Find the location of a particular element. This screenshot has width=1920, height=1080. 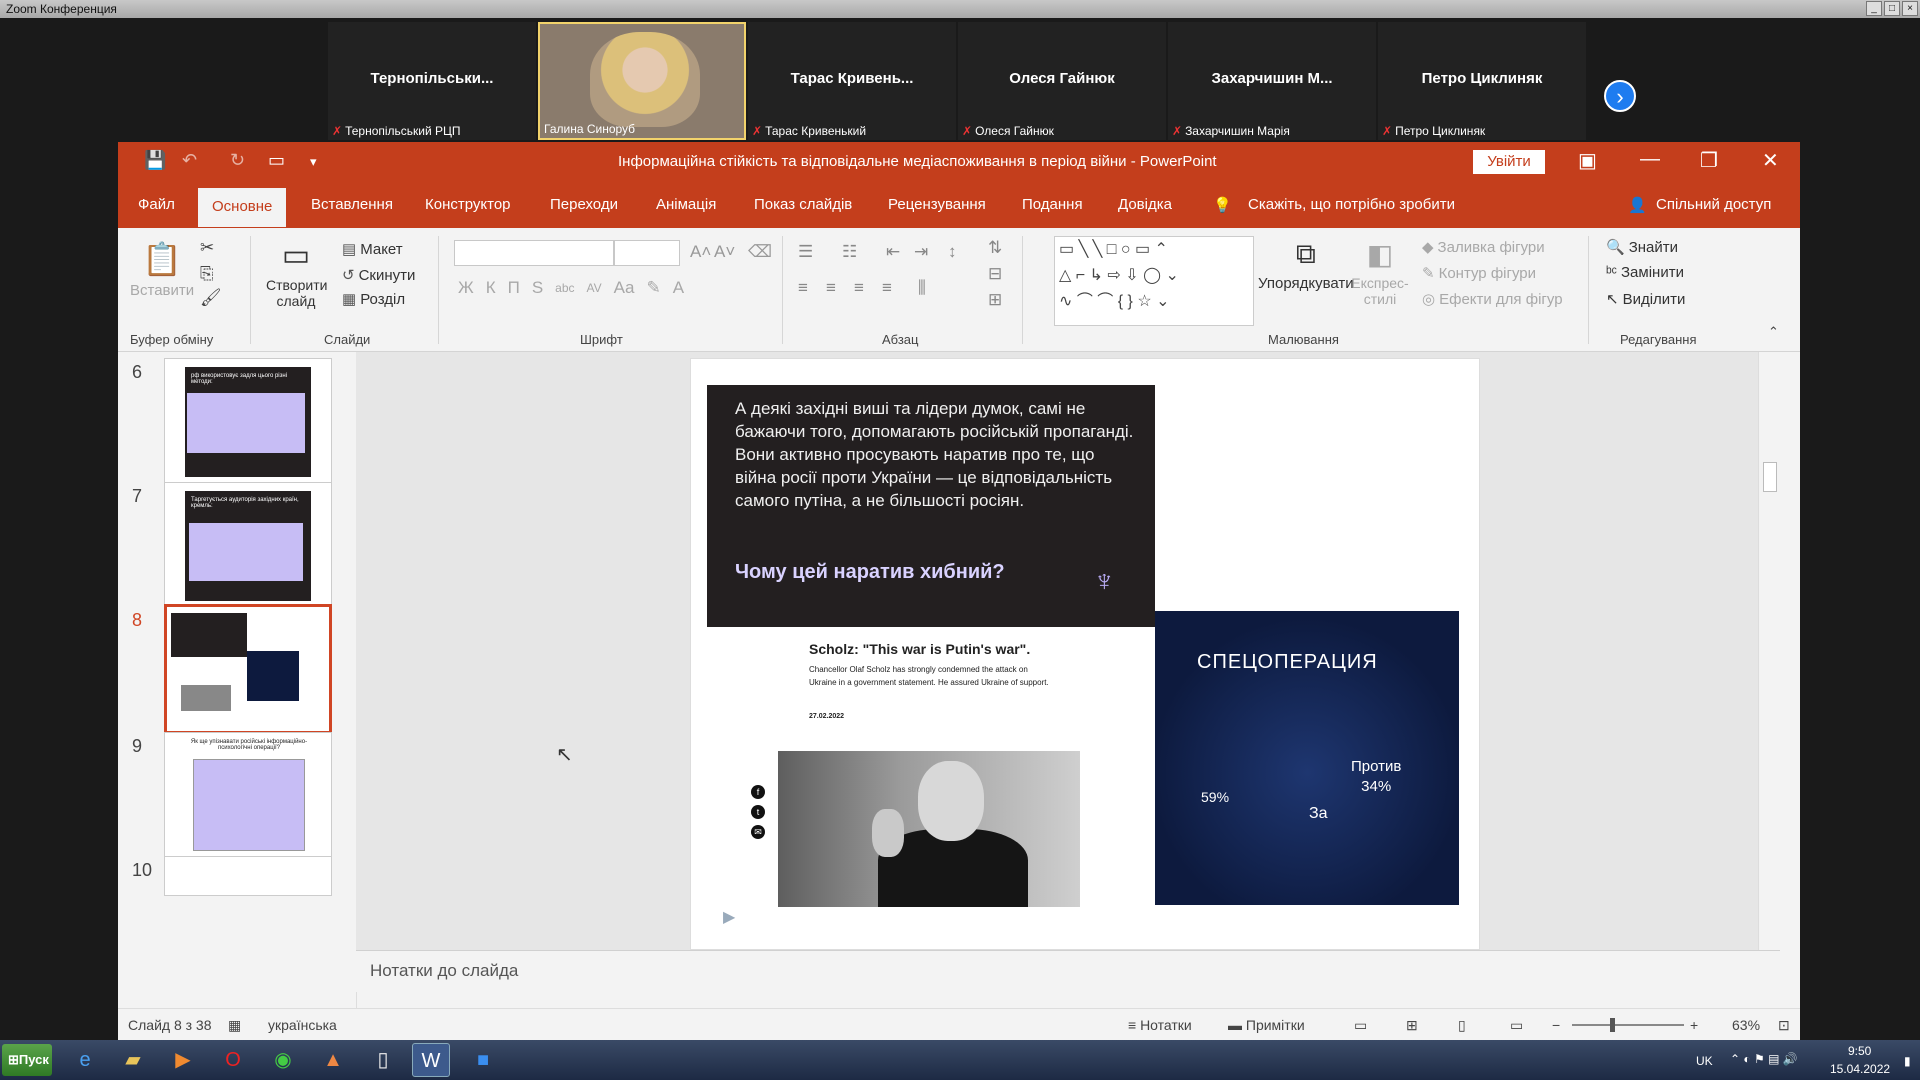

font-color-icon: A is located at coordinates (678, 288).